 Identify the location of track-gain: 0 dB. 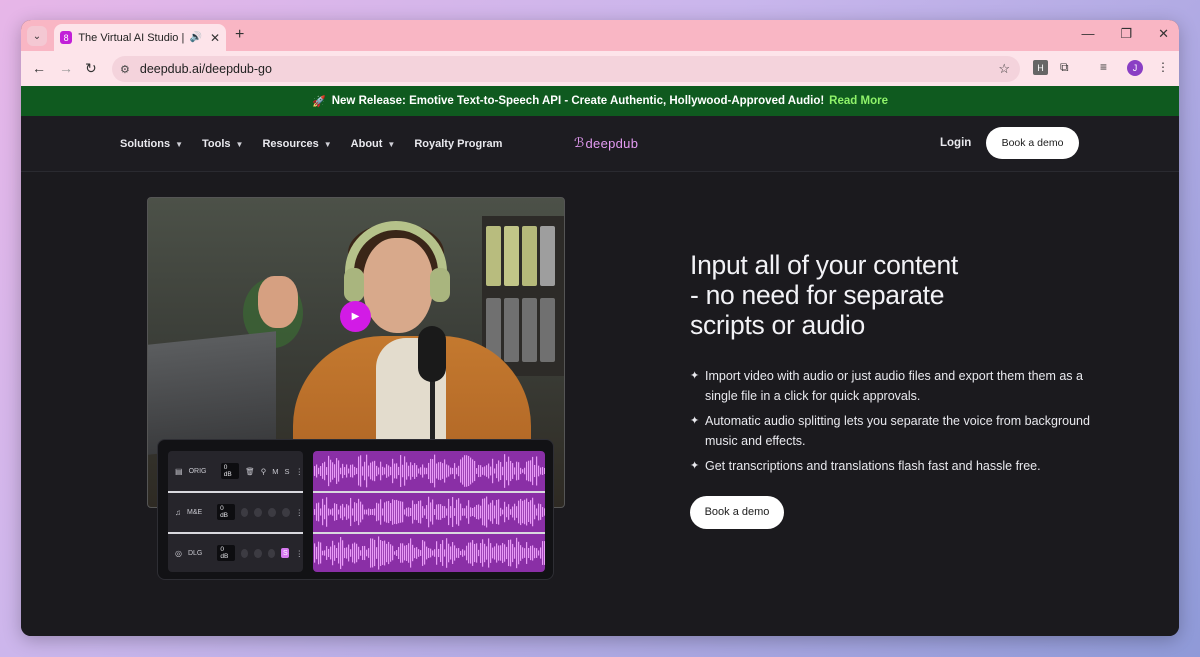
(226, 512).